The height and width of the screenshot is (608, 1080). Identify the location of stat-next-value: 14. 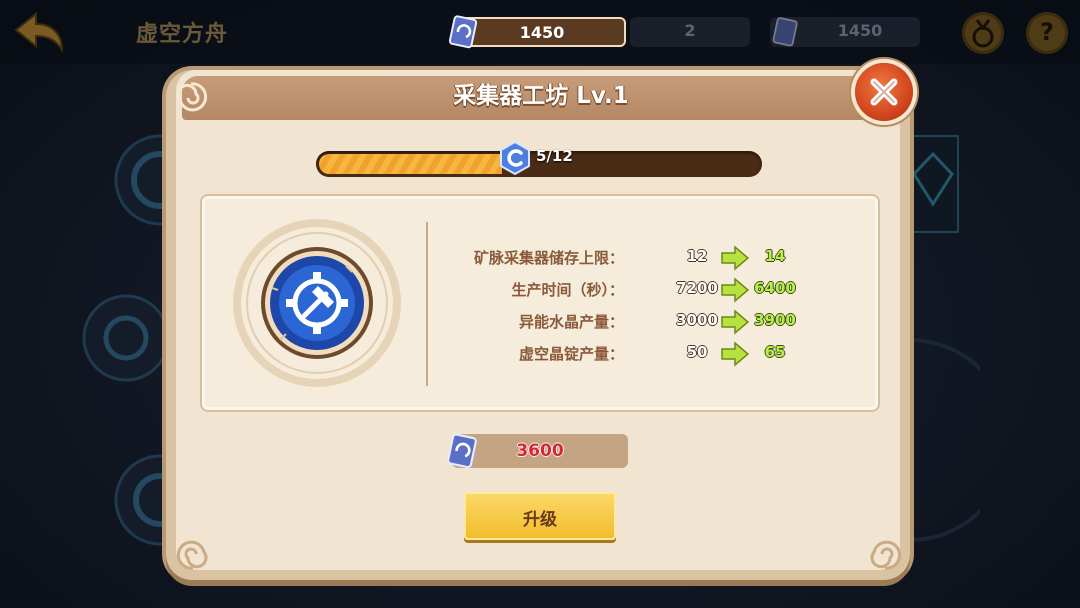
(775, 256).